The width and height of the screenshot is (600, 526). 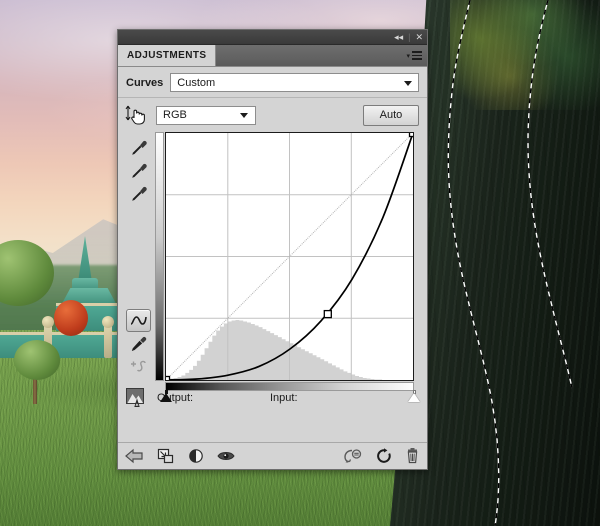 I want to click on panel-tabbar: ADJUSTMENTS ▾, so click(x=272, y=56).